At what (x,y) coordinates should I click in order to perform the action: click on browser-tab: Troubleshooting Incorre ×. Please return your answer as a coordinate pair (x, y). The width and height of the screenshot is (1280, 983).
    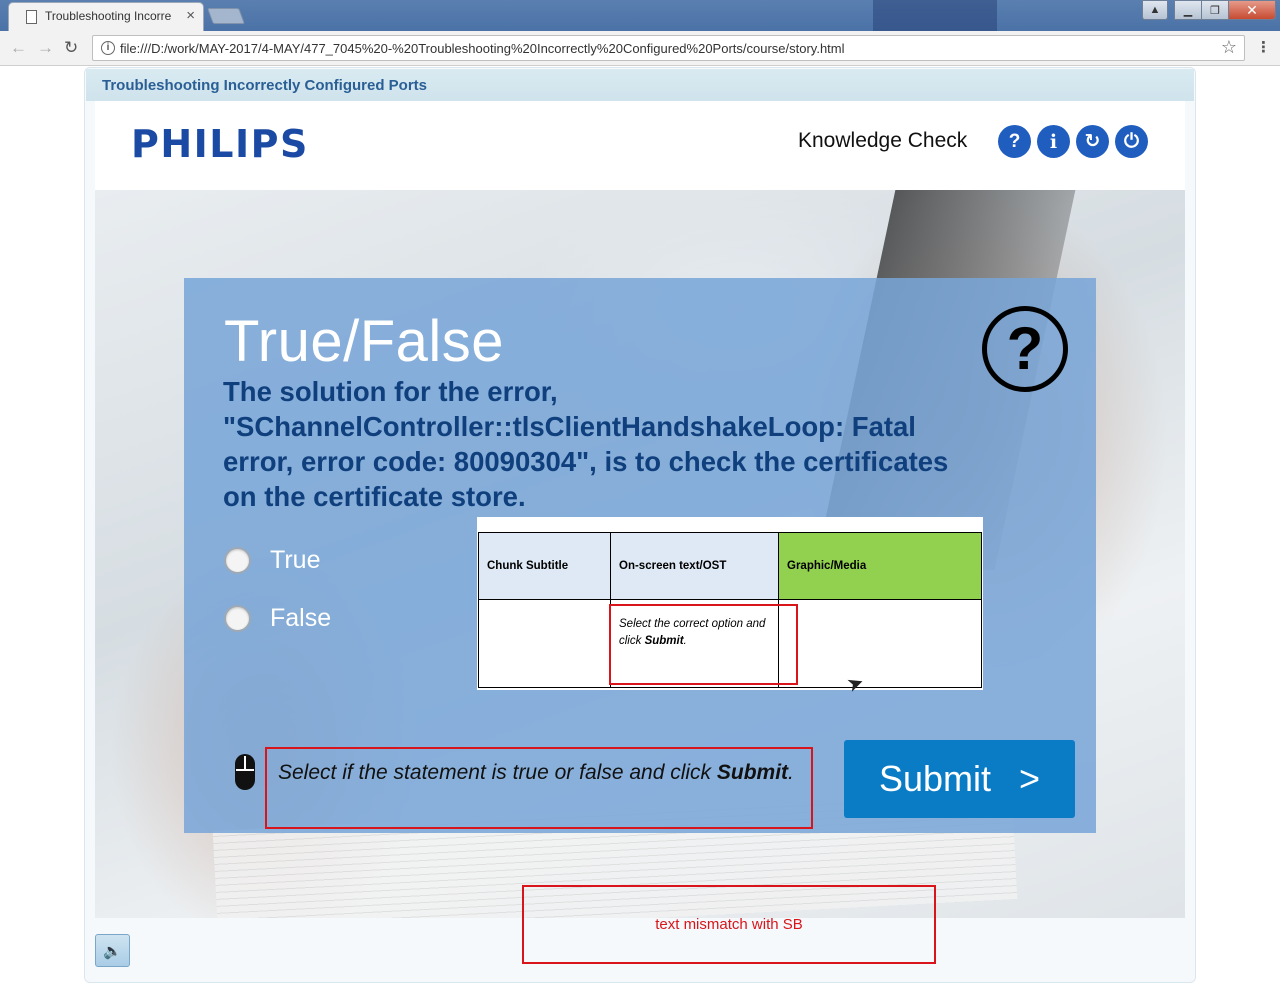
    Looking at the image, I should click on (106, 16).